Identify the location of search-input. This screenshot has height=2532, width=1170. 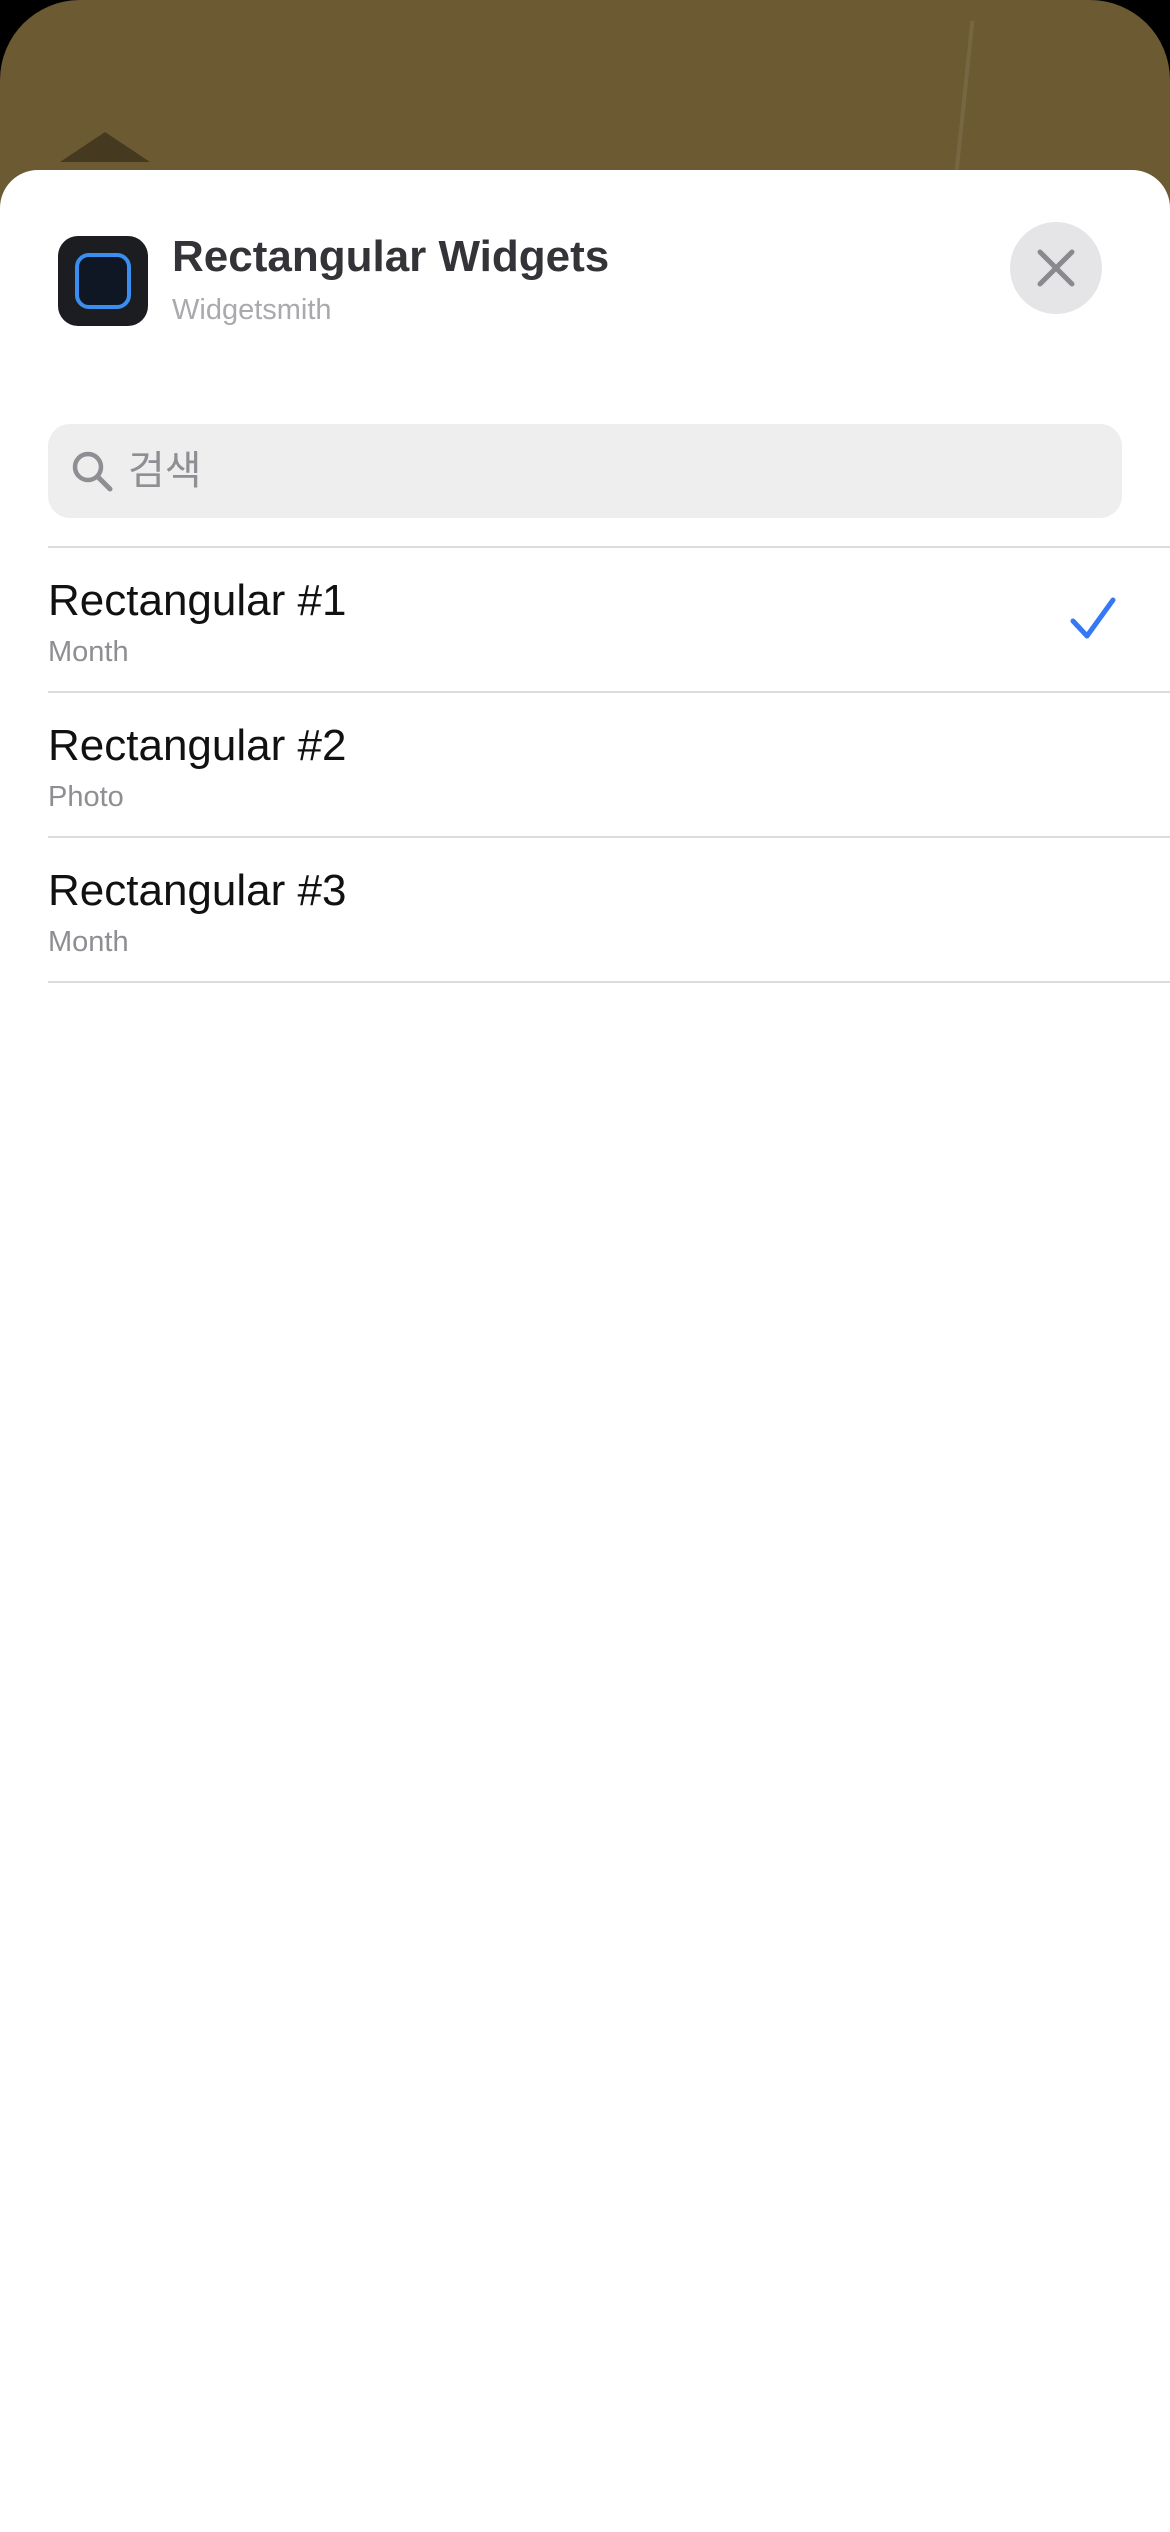
(608, 471).